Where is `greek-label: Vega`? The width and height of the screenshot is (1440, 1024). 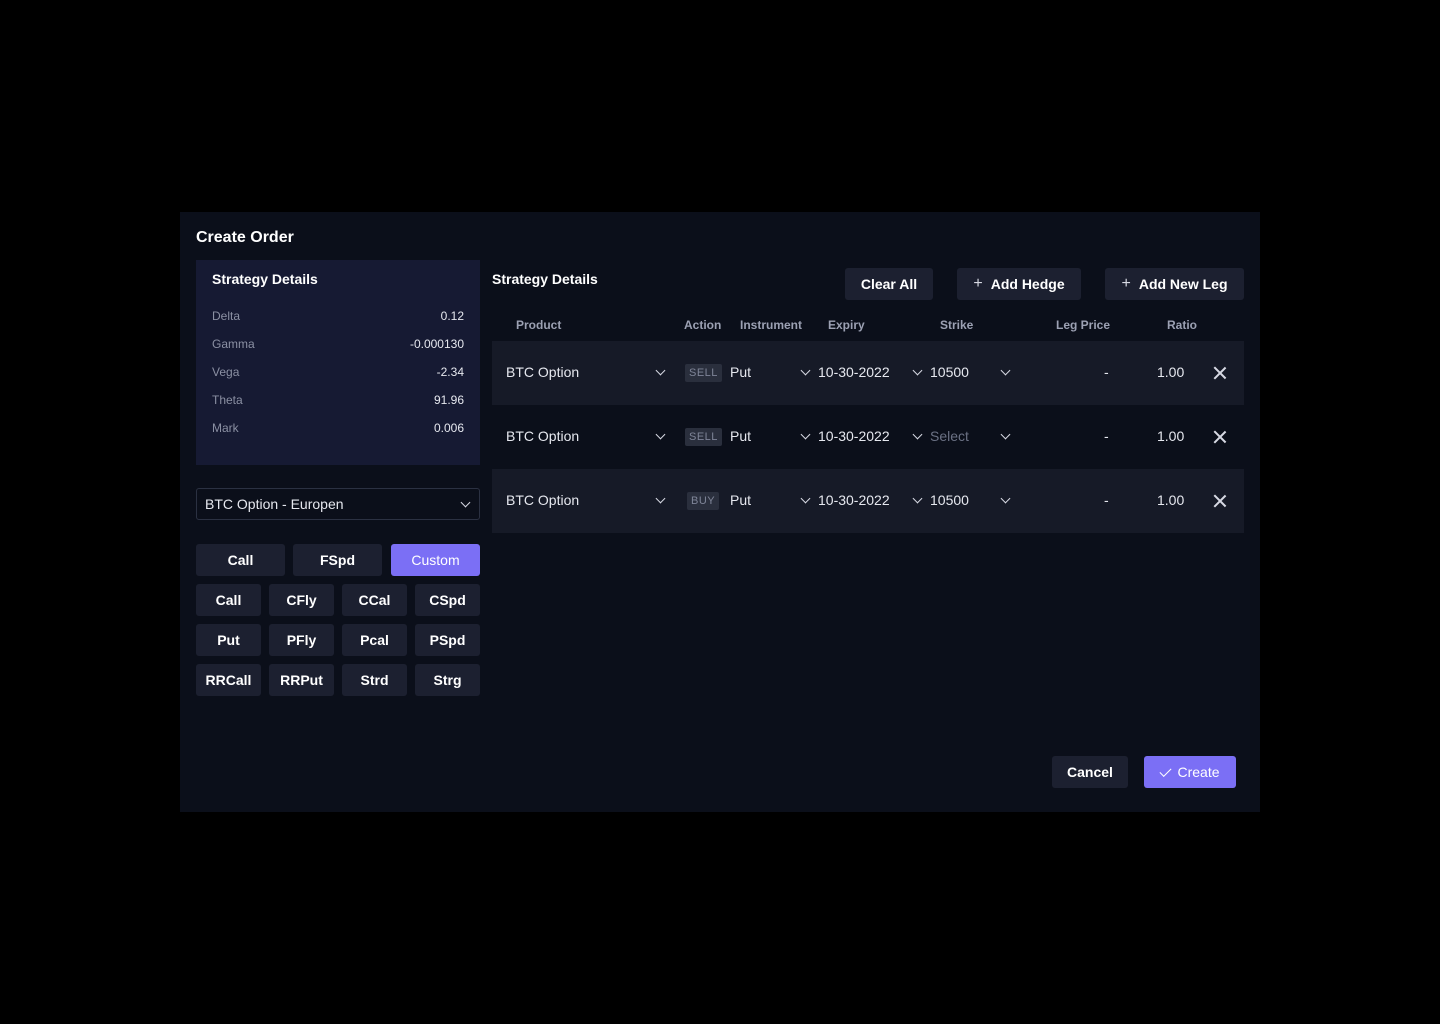 greek-label: Vega is located at coordinates (226, 372).